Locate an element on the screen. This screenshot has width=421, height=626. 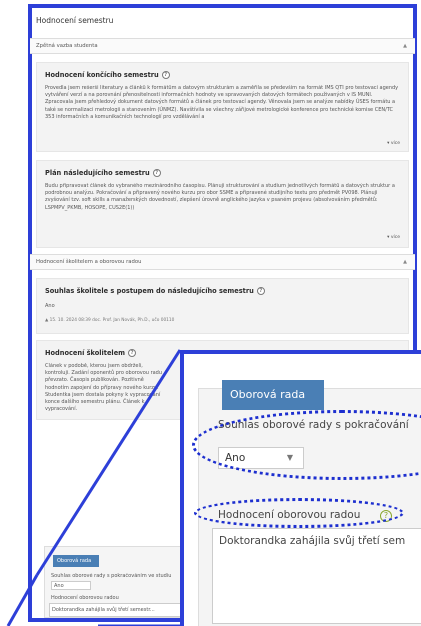
chevron-down-icon: ▼ is located at coordinates (289, 457).